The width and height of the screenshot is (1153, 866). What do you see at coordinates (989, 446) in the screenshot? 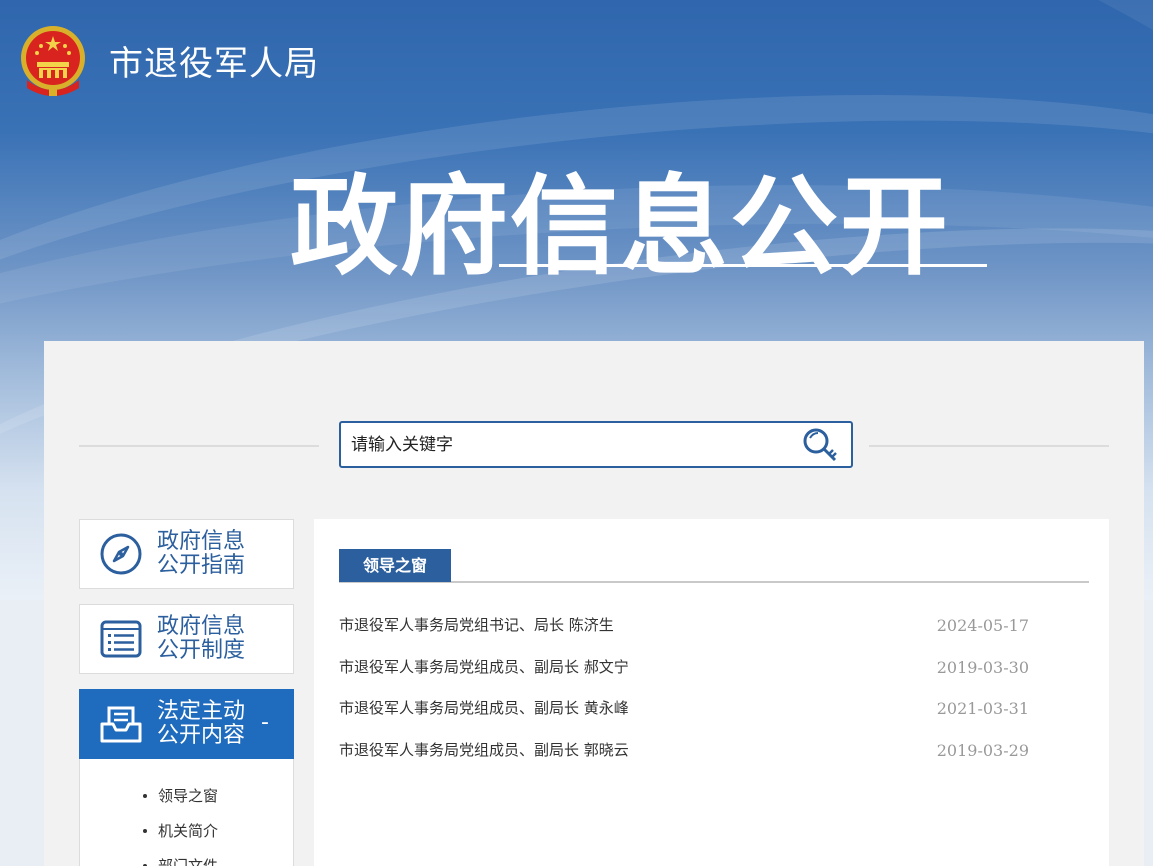
I see `search-divider-right` at bounding box center [989, 446].